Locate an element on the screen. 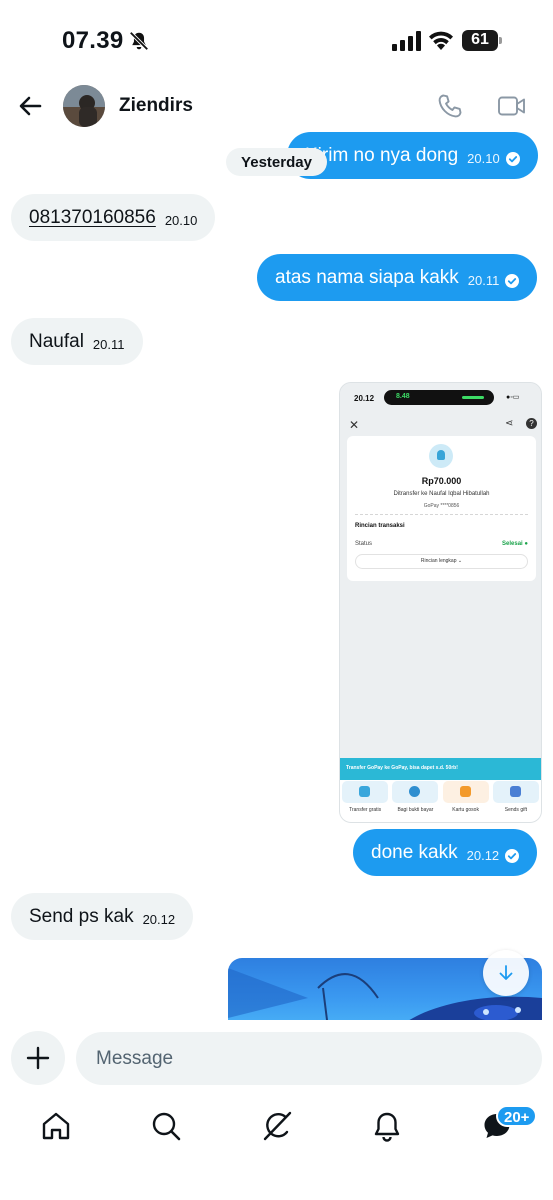 This screenshot has height=1200, width=553. dynamic-island: 8.48 is located at coordinates (439, 397).